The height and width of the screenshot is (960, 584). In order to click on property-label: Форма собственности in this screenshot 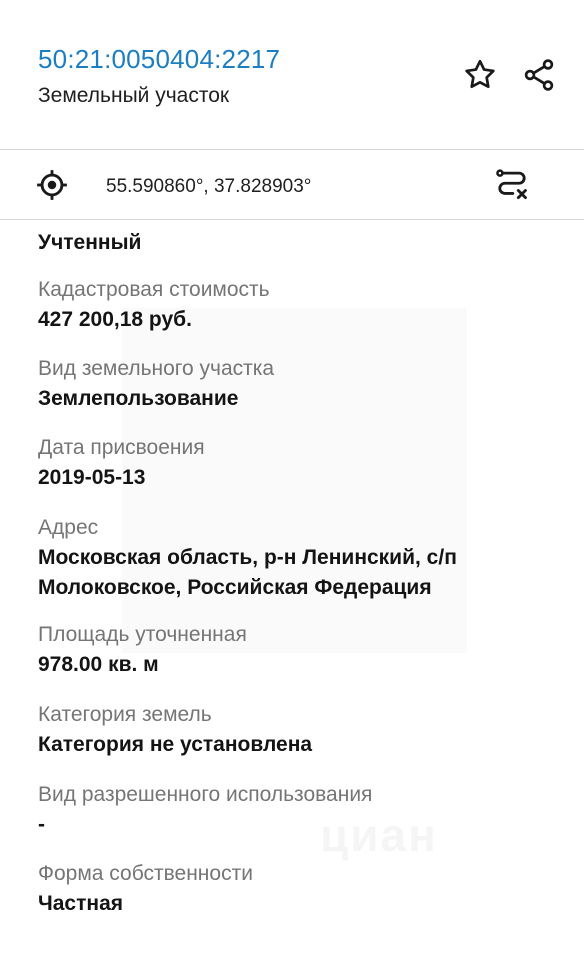, I will do `click(145, 873)`.